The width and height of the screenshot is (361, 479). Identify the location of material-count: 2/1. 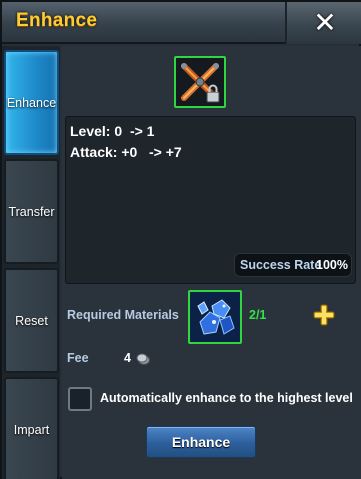
(258, 315).